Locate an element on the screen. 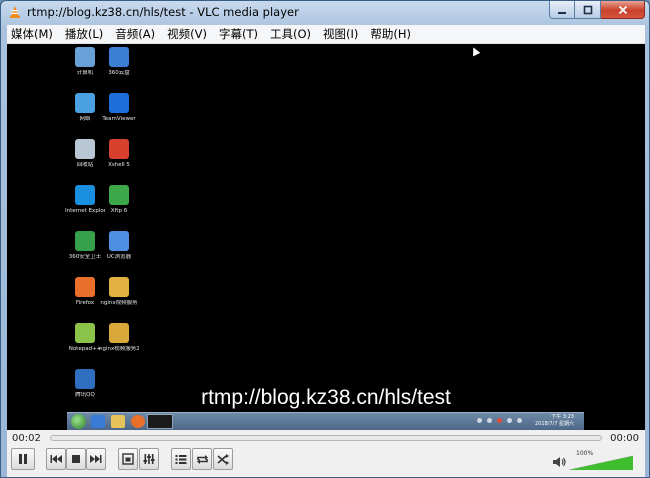  minimize-icon is located at coordinates (562, 12).